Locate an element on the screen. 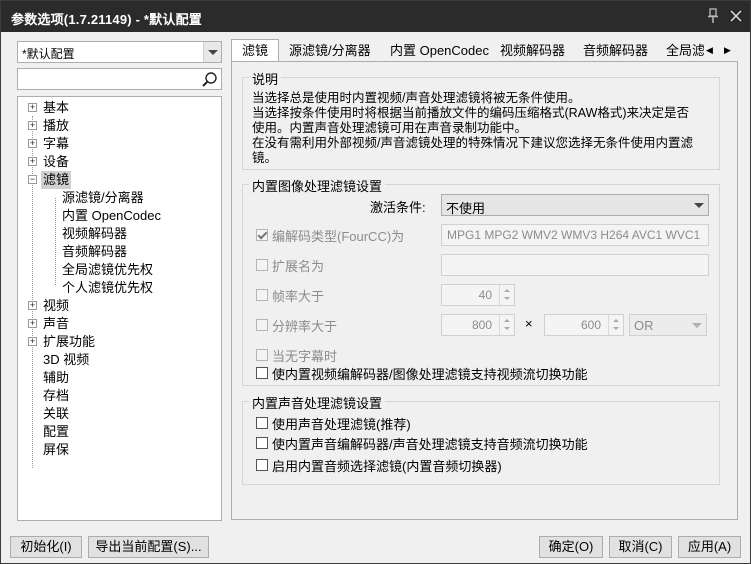  title-bar: 参数选项(1.7.21149) - *默认配置 is located at coordinates (375, 16).